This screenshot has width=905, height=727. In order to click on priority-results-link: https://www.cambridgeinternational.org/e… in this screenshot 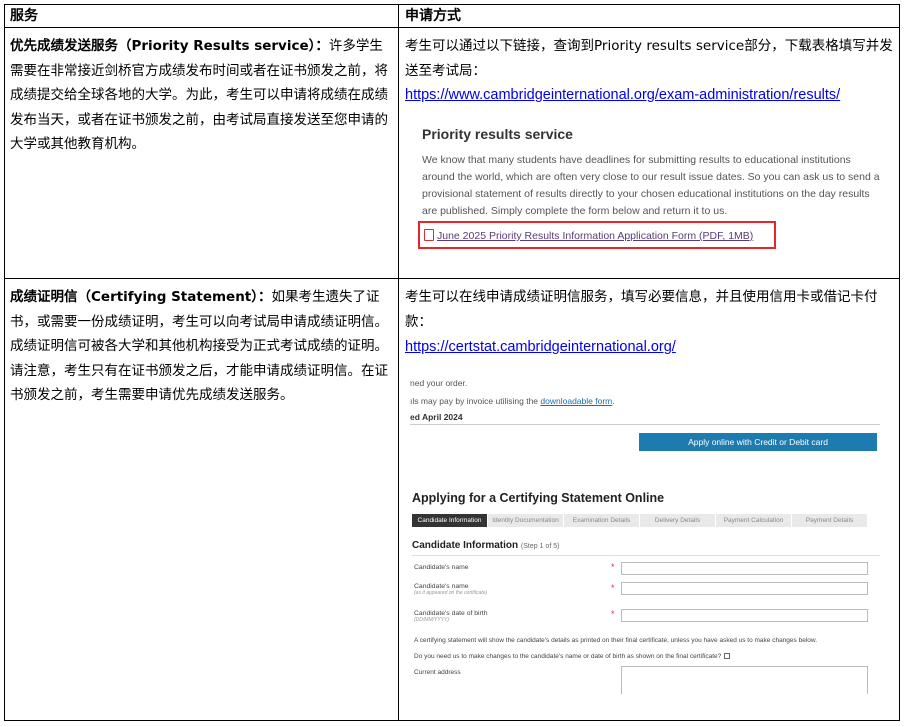, I will do `click(622, 95)`.